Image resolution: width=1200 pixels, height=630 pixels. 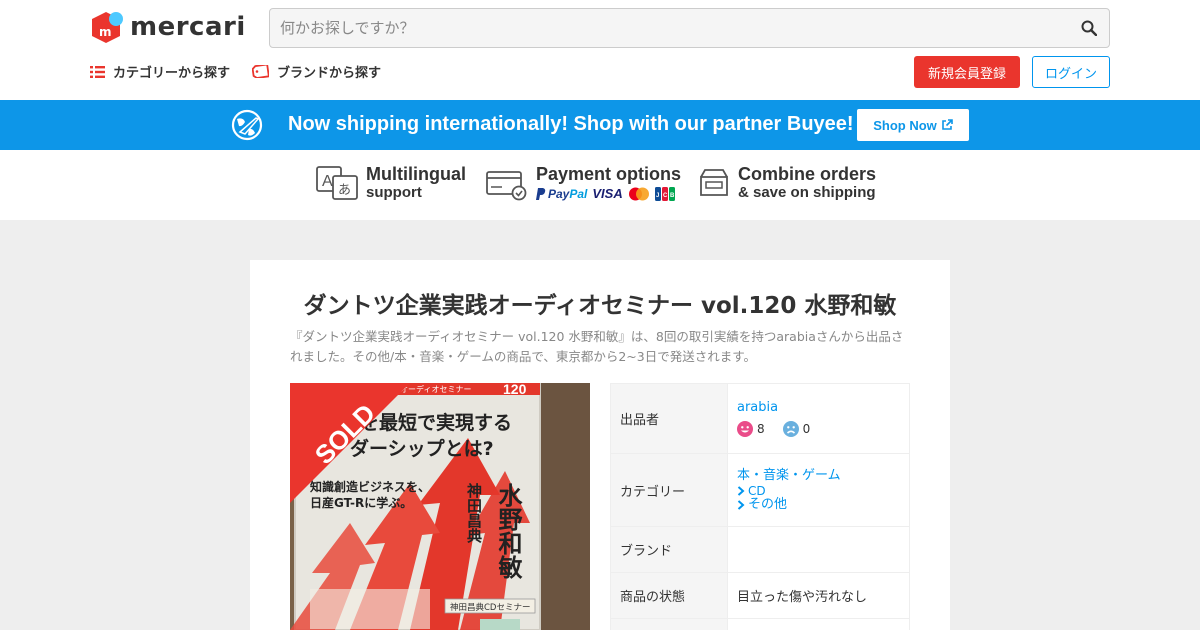 I want to click on payment-logos: PayPal VISA J C B, so click(x=608, y=193).